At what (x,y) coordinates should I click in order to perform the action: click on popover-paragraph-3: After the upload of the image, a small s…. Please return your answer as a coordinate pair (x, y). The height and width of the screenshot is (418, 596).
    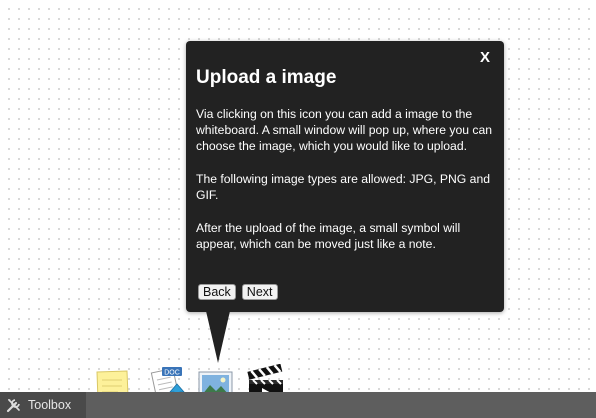
    Looking at the image, I should click on (328, 236).